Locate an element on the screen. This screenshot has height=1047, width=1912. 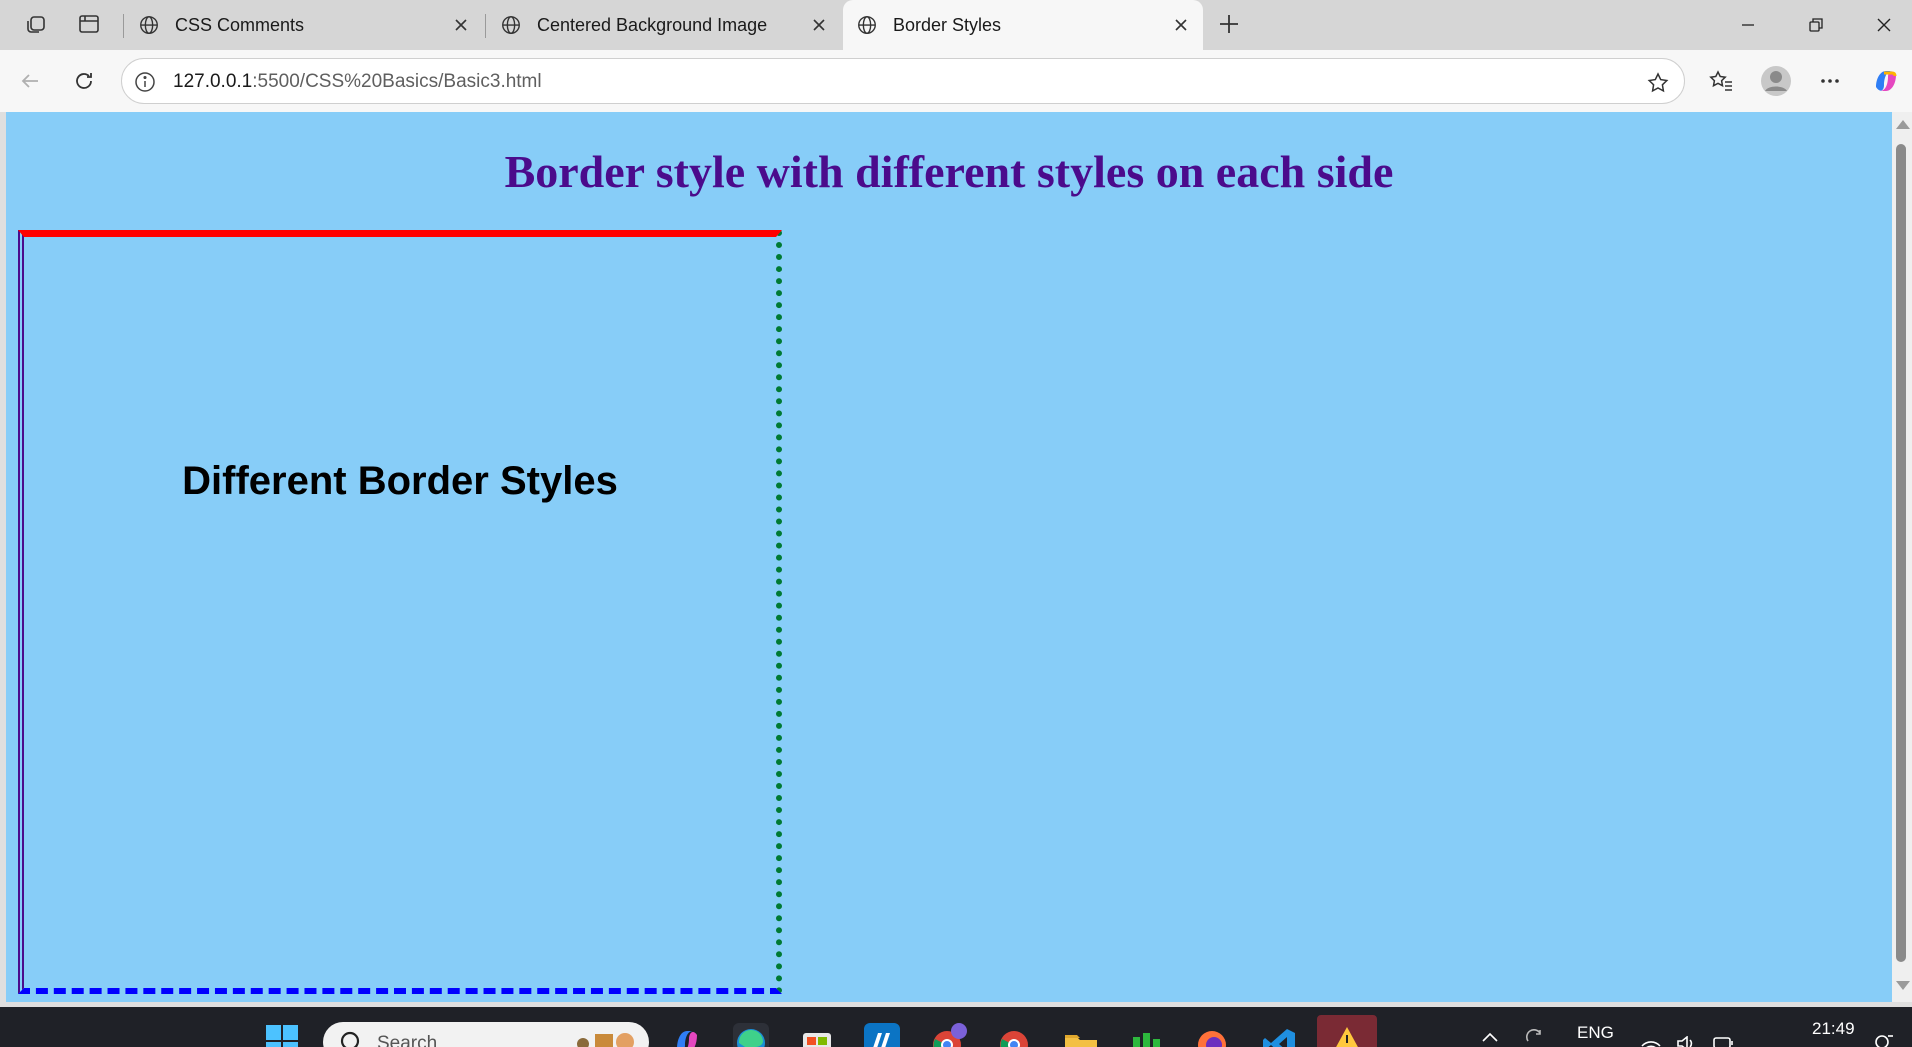
tab-css-comments: CSS Comments is located at coordinates (304, 25).